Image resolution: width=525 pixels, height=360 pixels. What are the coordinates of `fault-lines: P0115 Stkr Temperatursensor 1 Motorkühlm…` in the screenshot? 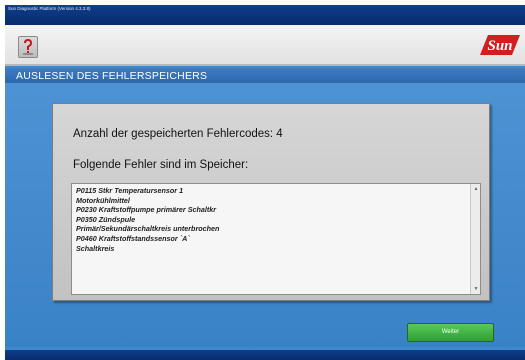 It's located at (147, 219).